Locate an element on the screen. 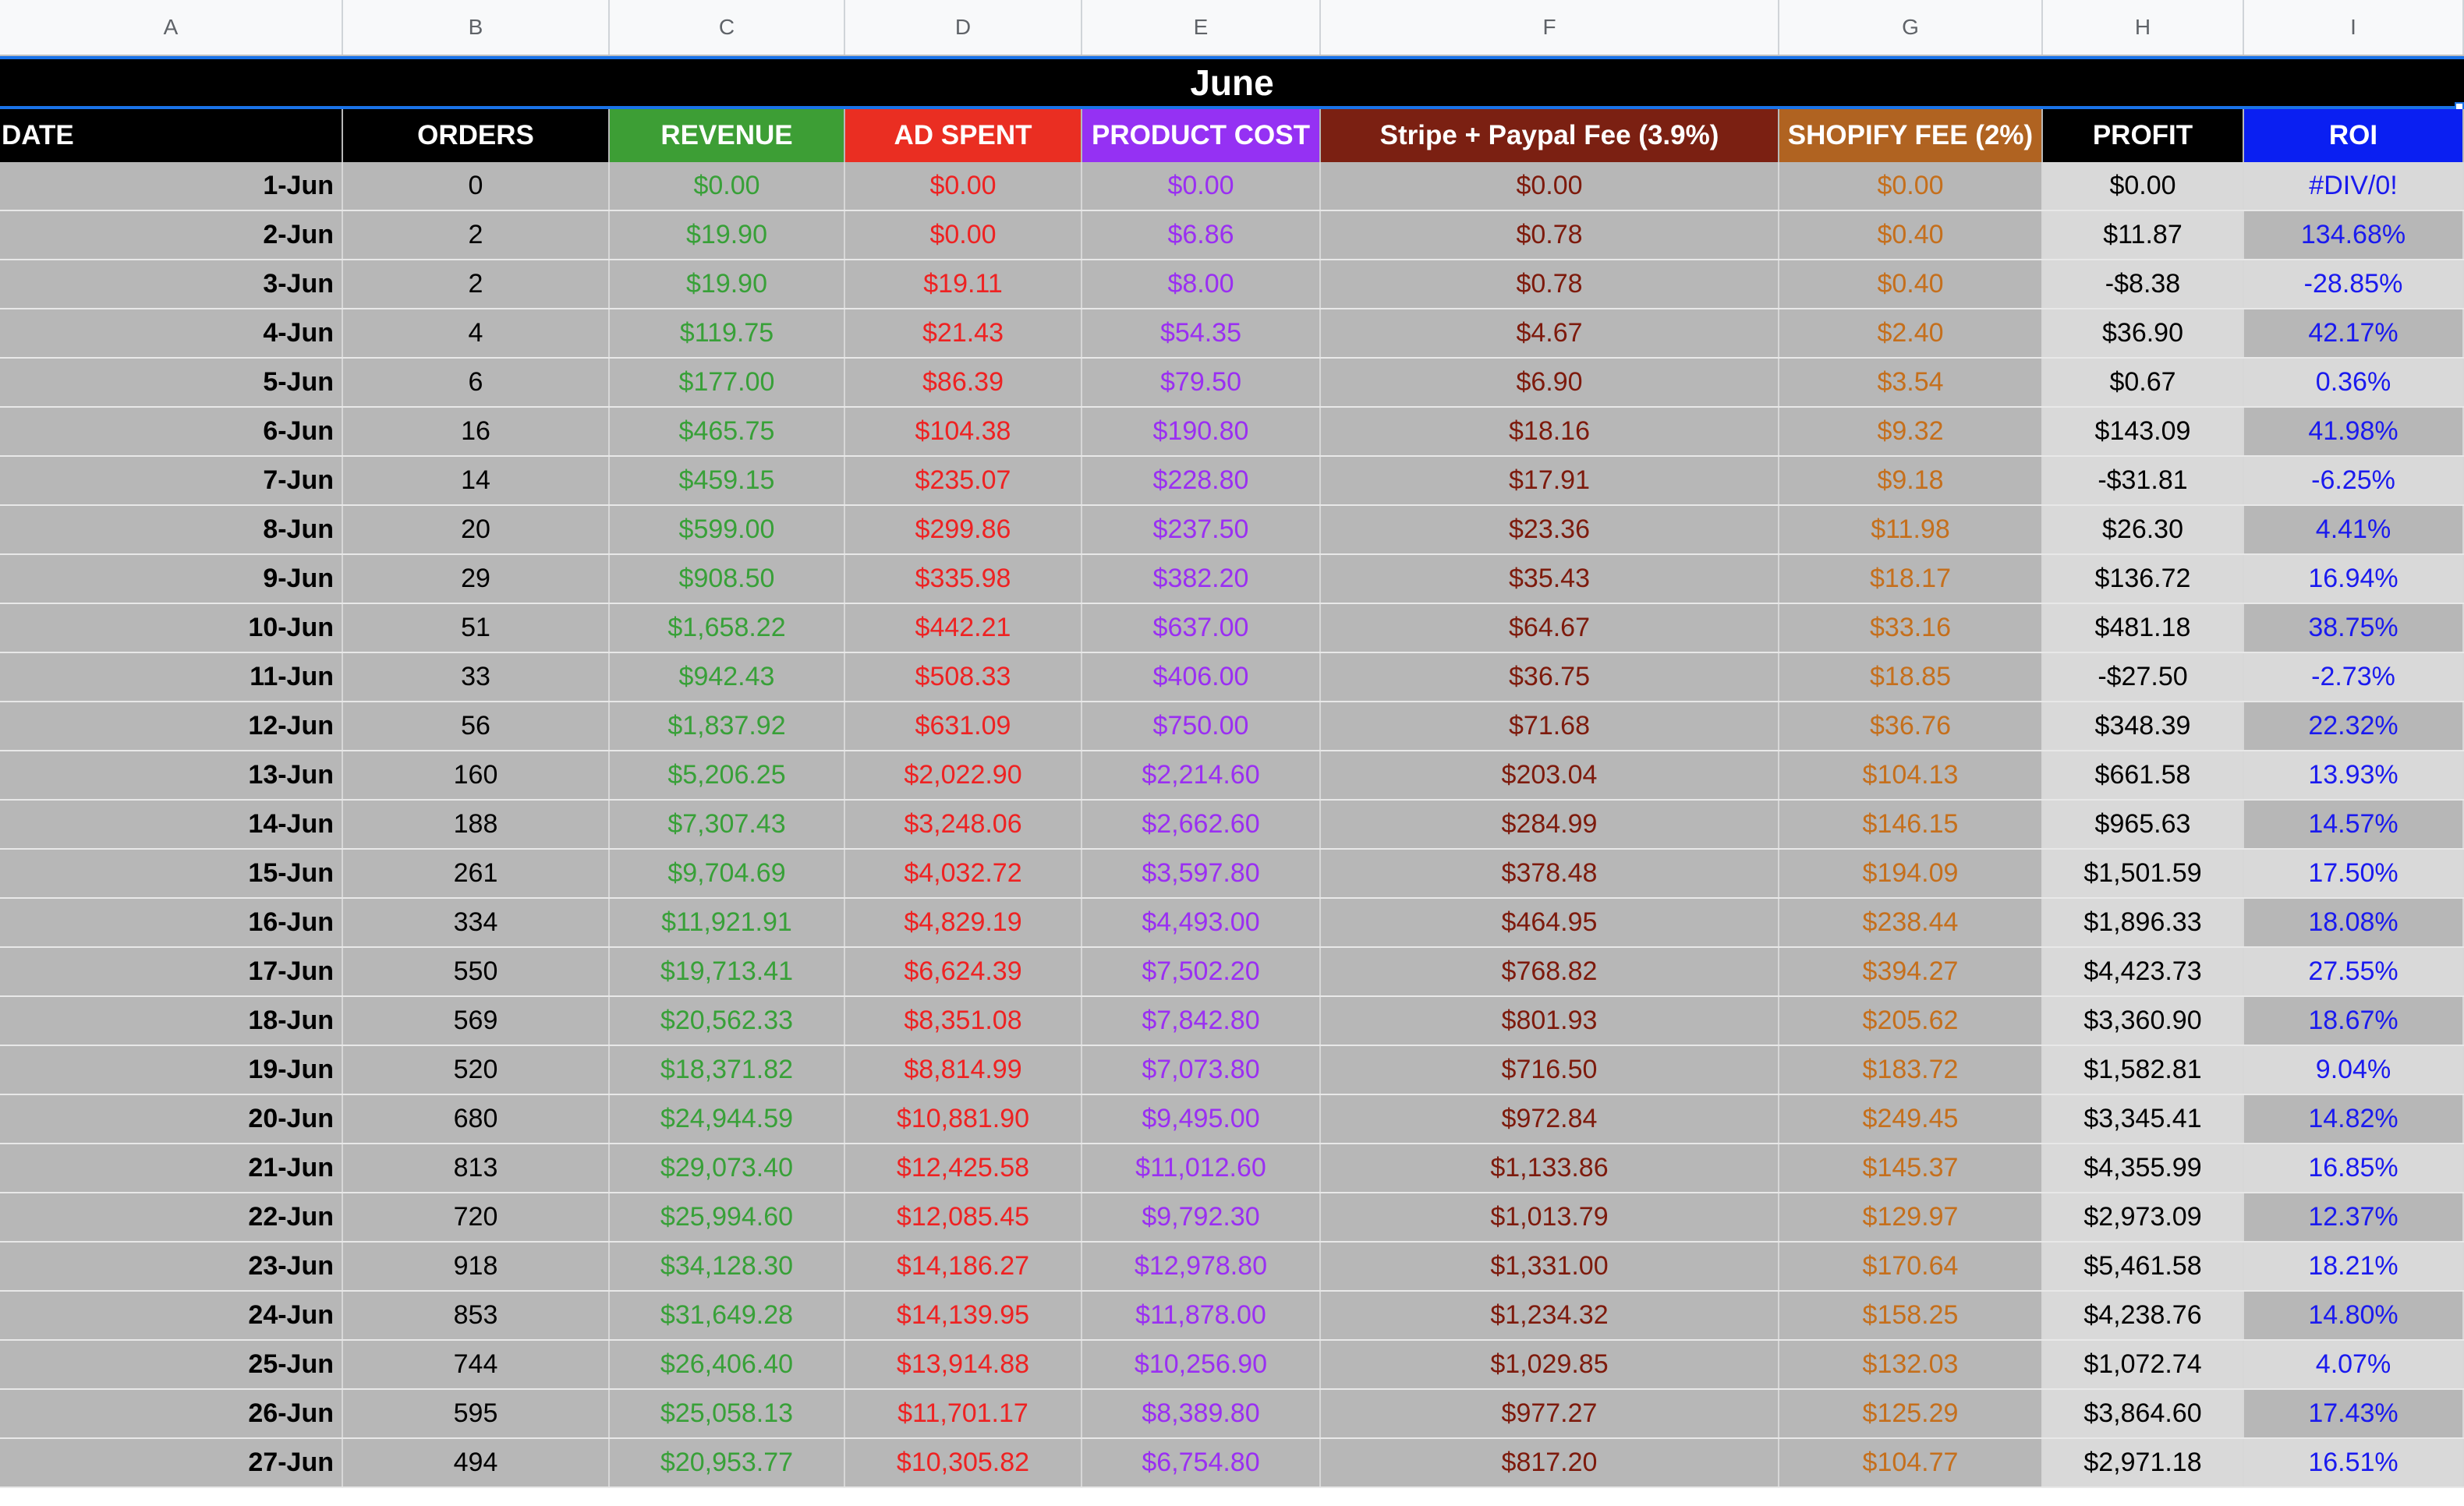 This screenshot has height=1506, width=2464. product-cost-cell: $3,597.80 is located at coordinates (1201, 873).